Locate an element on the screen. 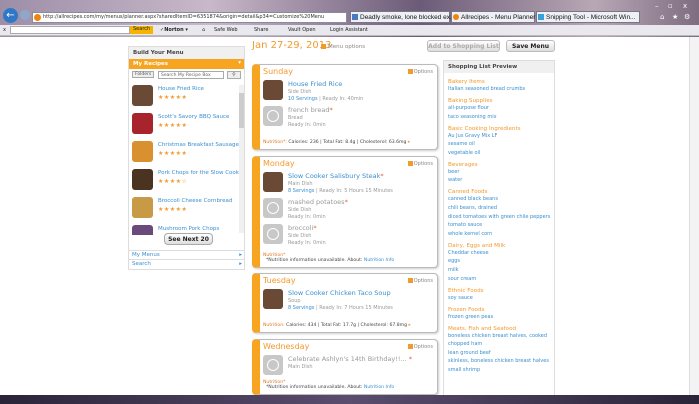  close-toolbar-icon: x is located at coordinates (4, 30).